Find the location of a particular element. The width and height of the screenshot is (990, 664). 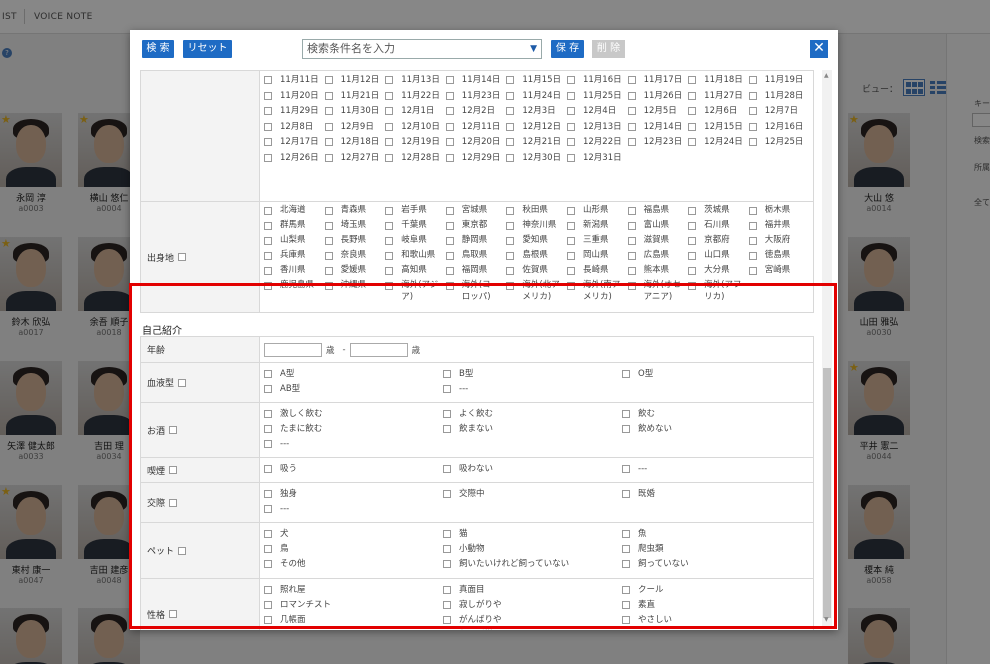

birthday-option: 11月11日 is located at coordinates (294, 81).